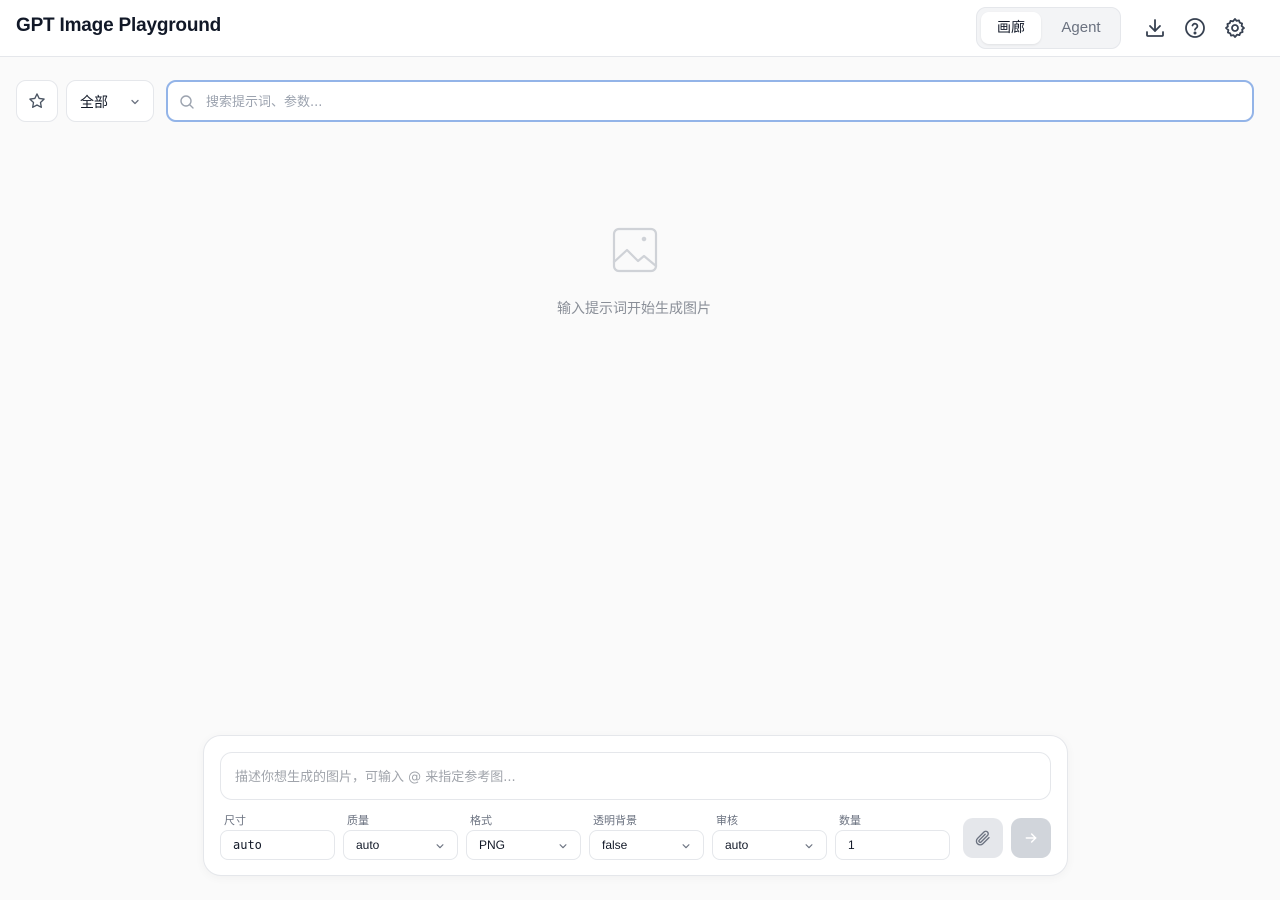 The width and height of the screenshot is (1280, 900). What do you see at coordinates (368, 845) in the screenshot?
I see `quality-select-value: auto` at bounding box center [368, 845].